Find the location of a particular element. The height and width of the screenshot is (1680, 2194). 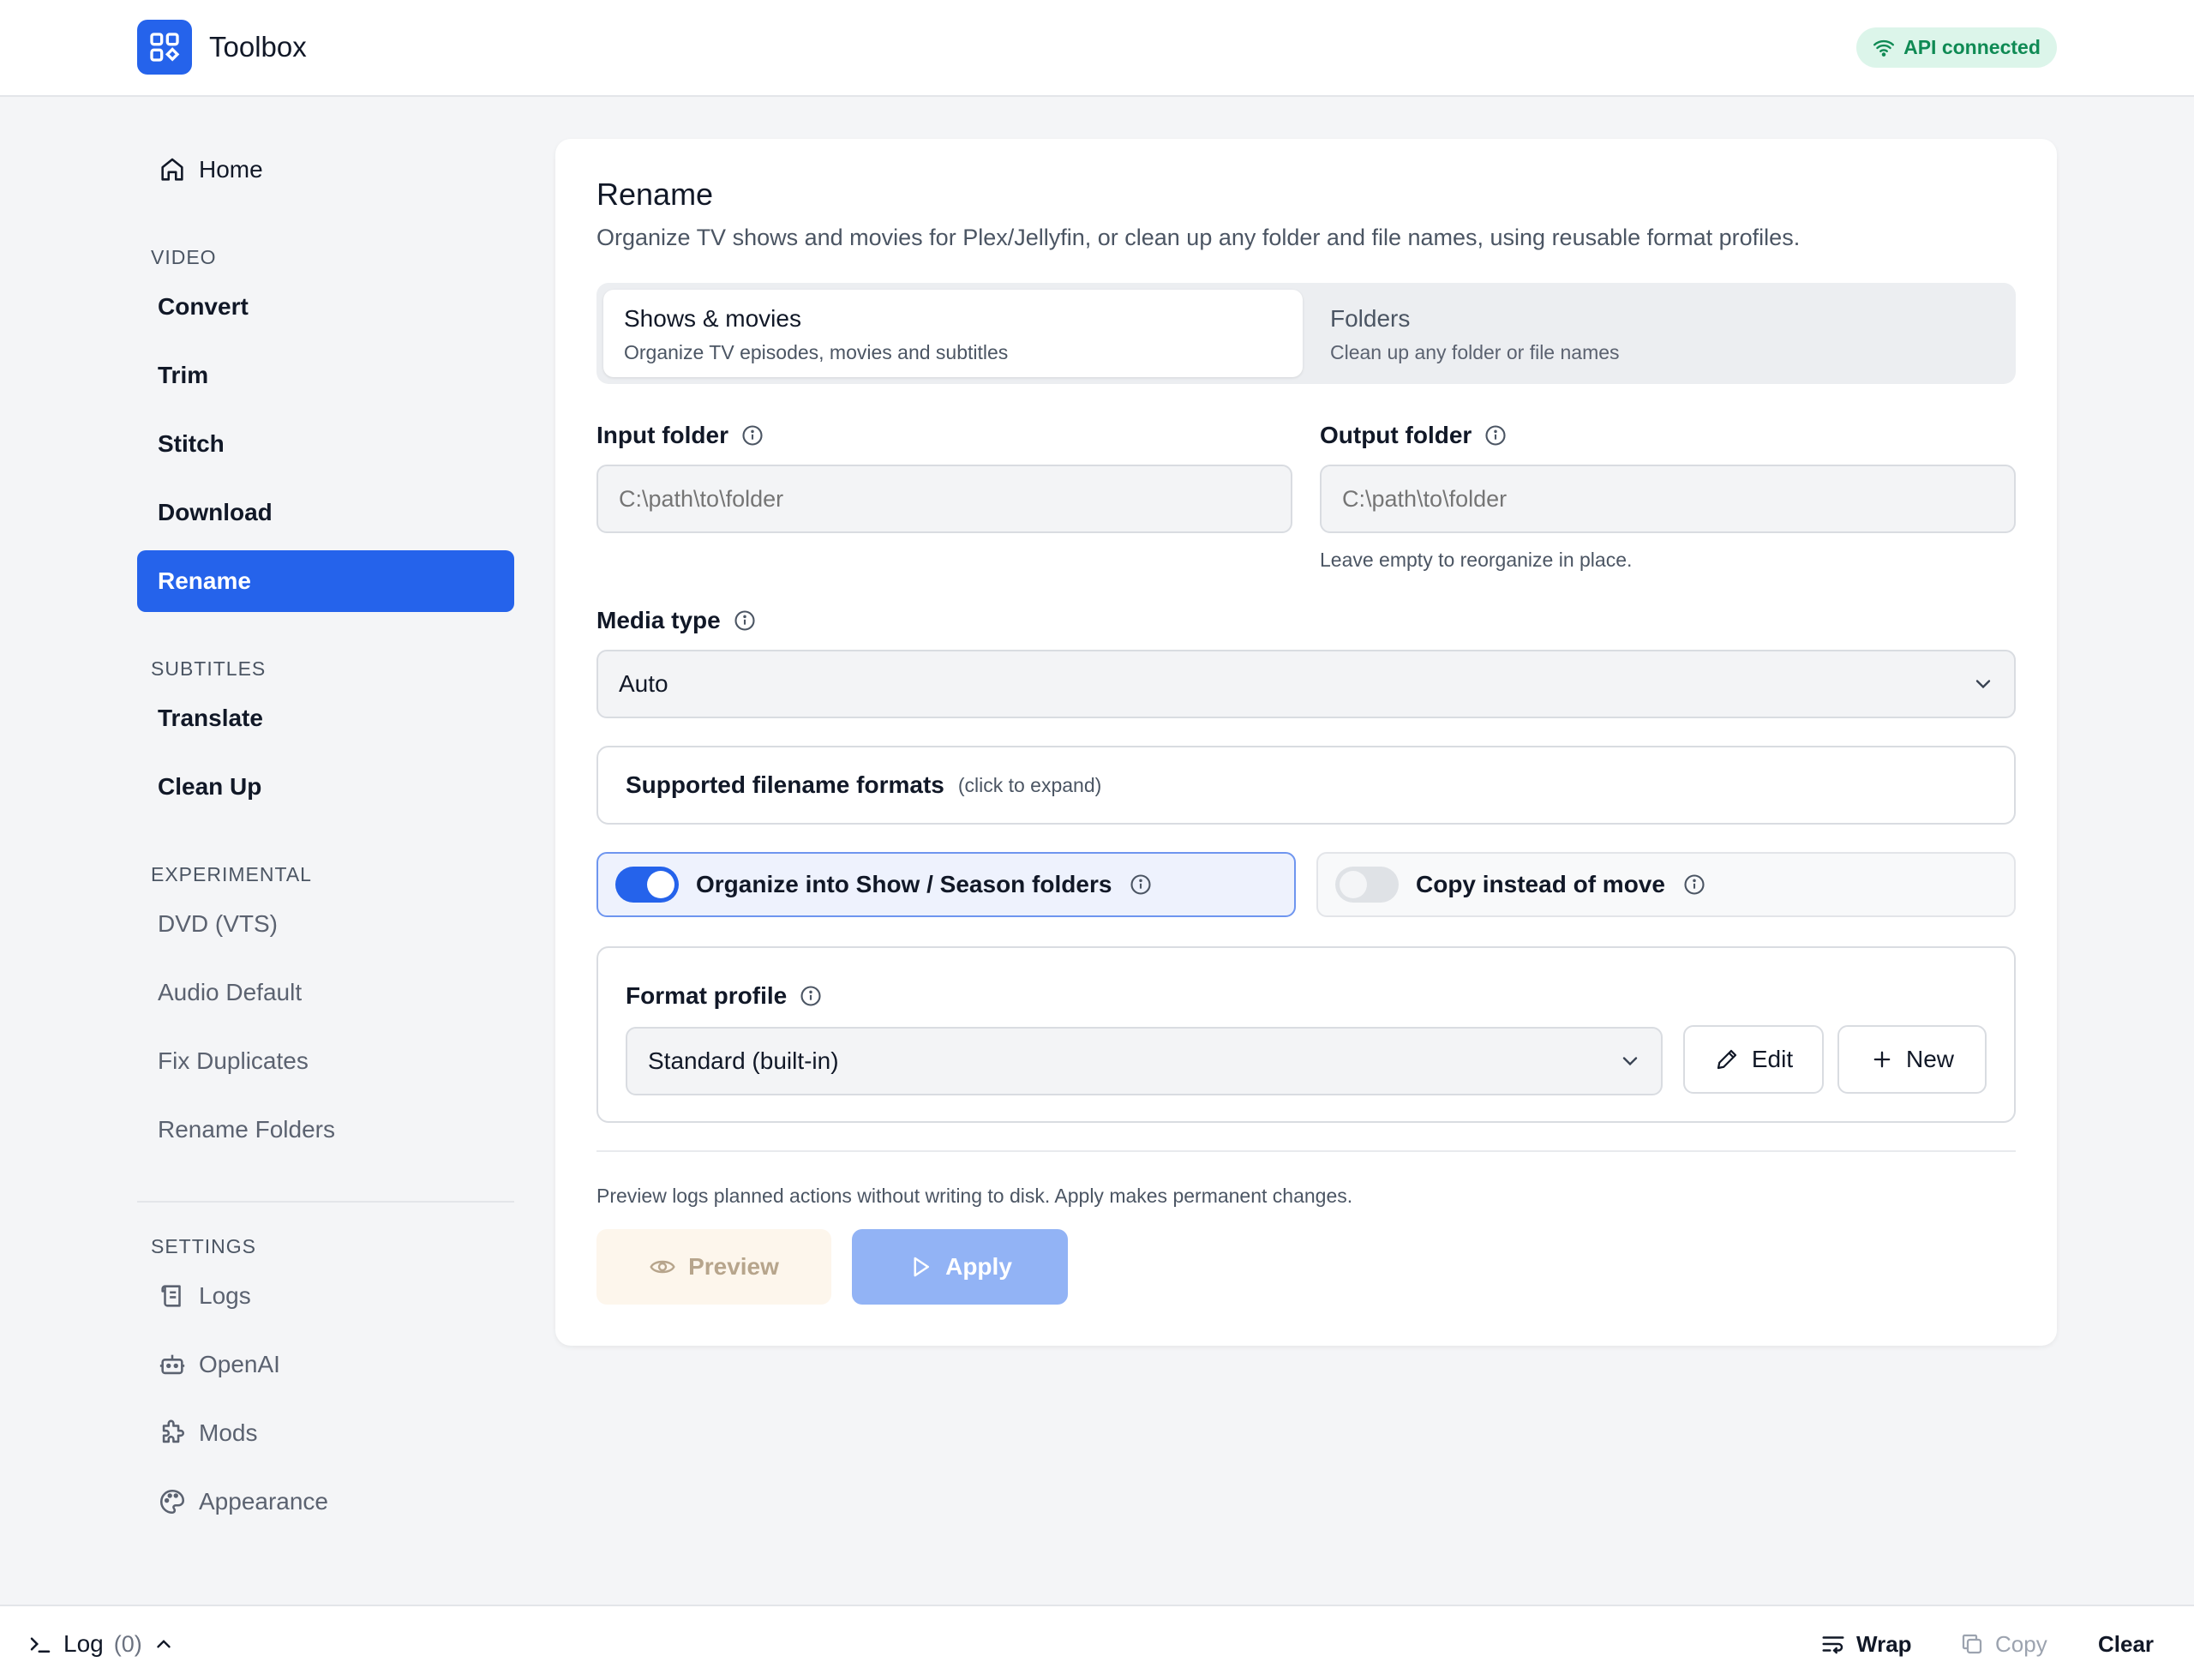

section-experimental: EXPERIMENTAL is located at coordinates (231, 874).